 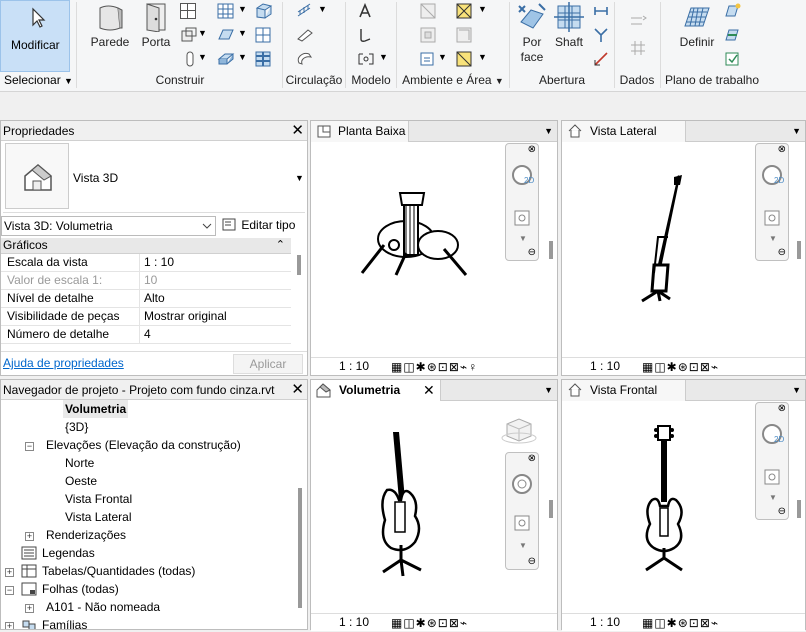 I want to click on stair-icon, so click(x=304, y=59).